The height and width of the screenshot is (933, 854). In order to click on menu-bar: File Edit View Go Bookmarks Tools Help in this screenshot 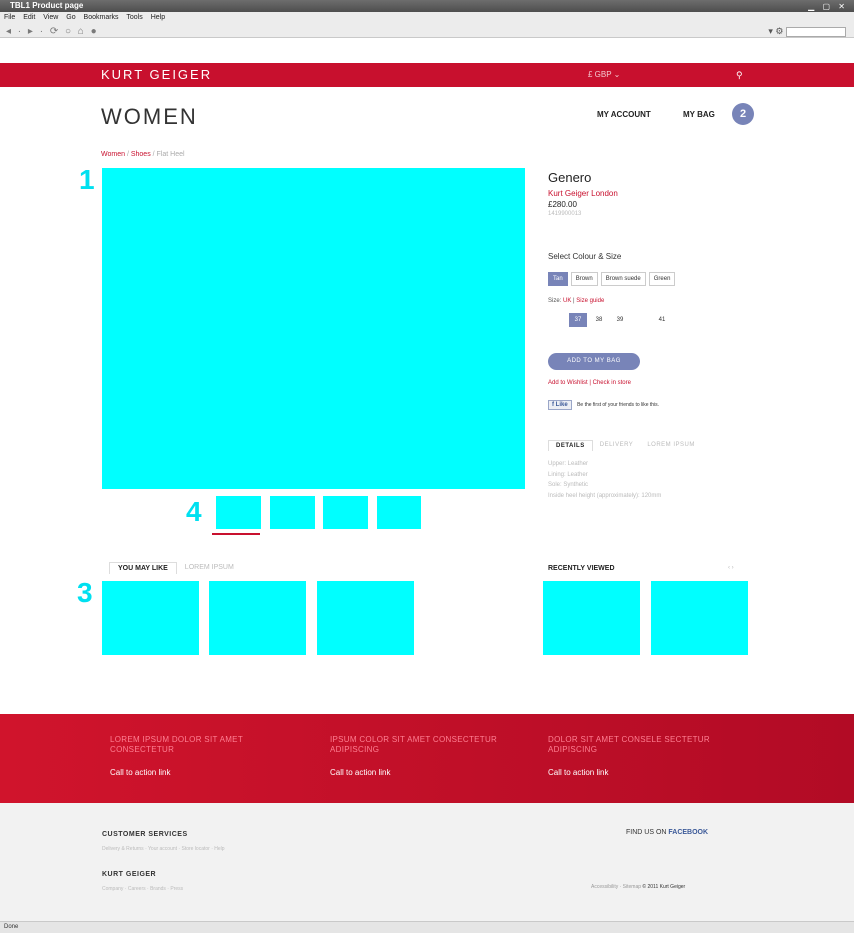, I will do `click(87, 17)`.